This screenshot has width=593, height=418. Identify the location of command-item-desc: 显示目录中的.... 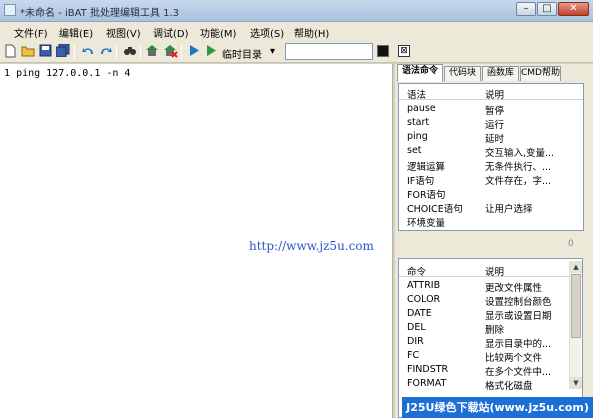
(518, 344).